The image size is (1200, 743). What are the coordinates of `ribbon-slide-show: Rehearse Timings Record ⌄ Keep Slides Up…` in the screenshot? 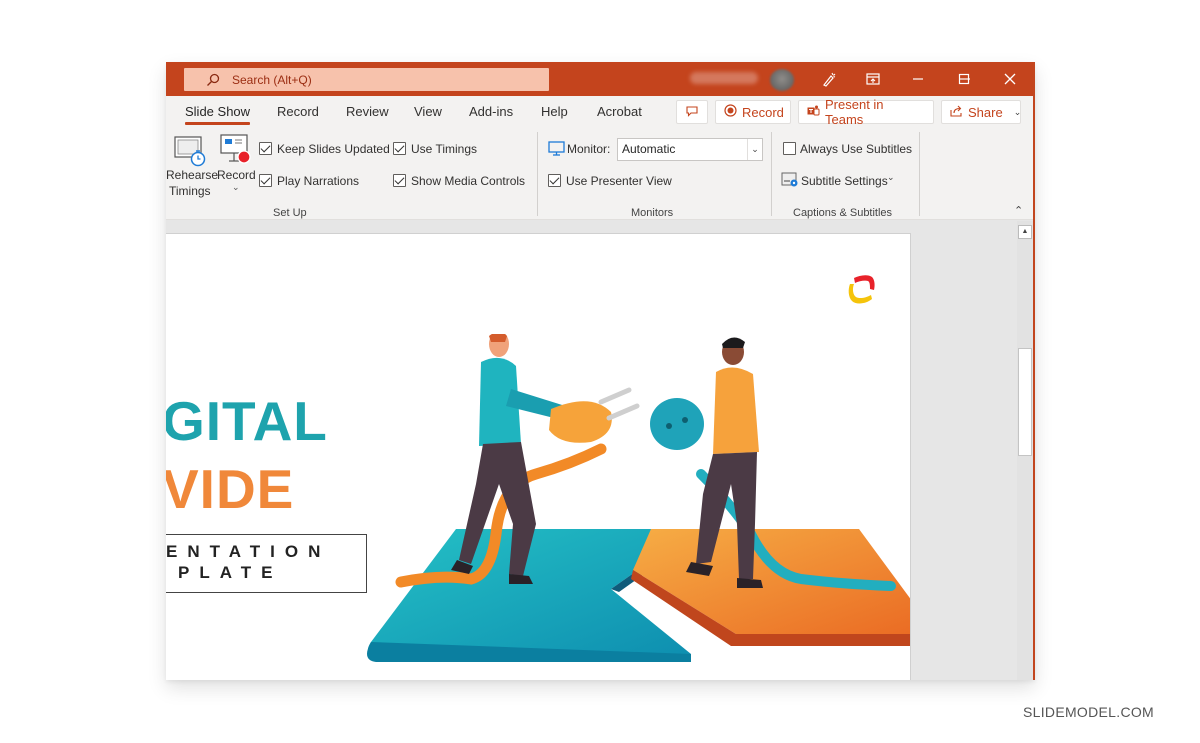 It's located at (599, 174).